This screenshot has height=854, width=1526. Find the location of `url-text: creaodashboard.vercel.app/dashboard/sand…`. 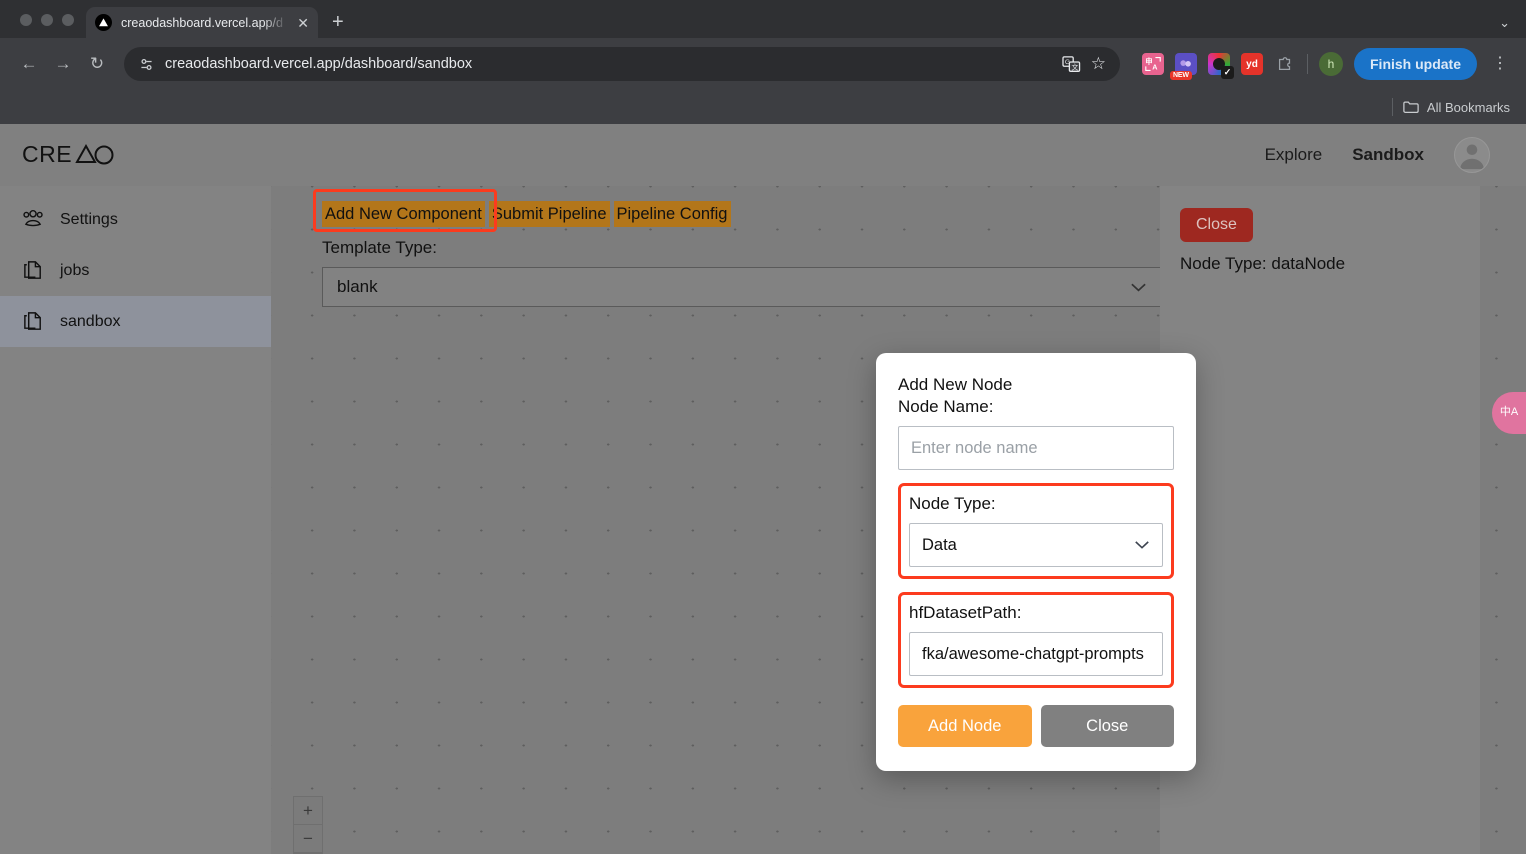

url-text: creaodashboard.vercel.app/dashboard/sand… is located at coordinates (319, 64).